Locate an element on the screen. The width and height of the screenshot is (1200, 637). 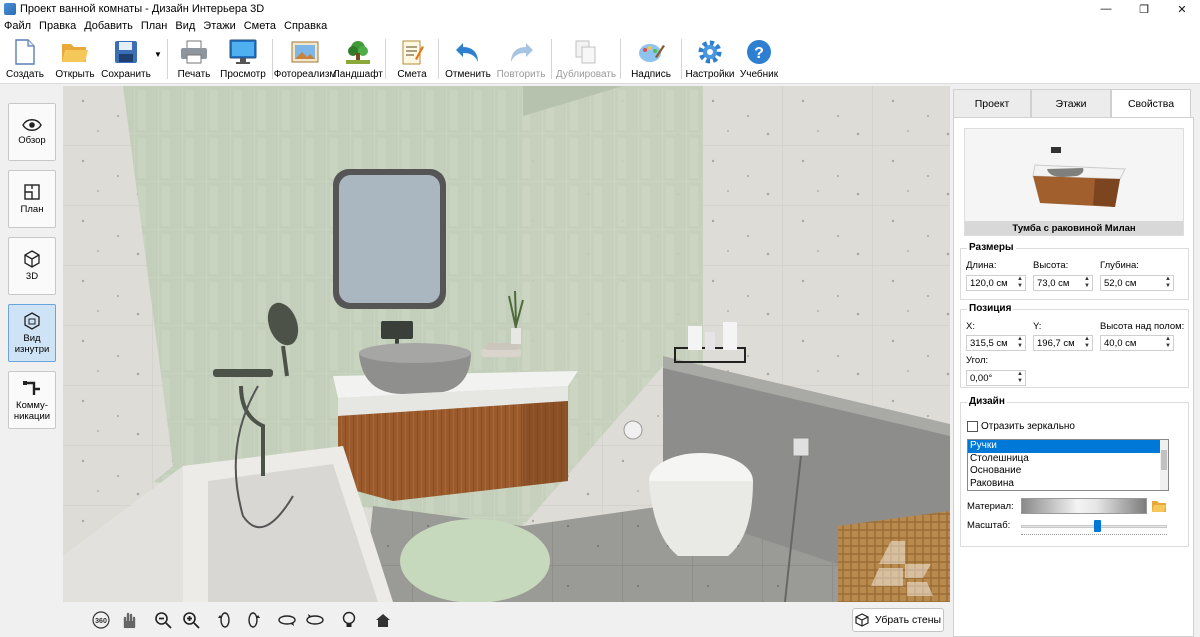
list-item: Ручки is located at coordinates (1068, 446).